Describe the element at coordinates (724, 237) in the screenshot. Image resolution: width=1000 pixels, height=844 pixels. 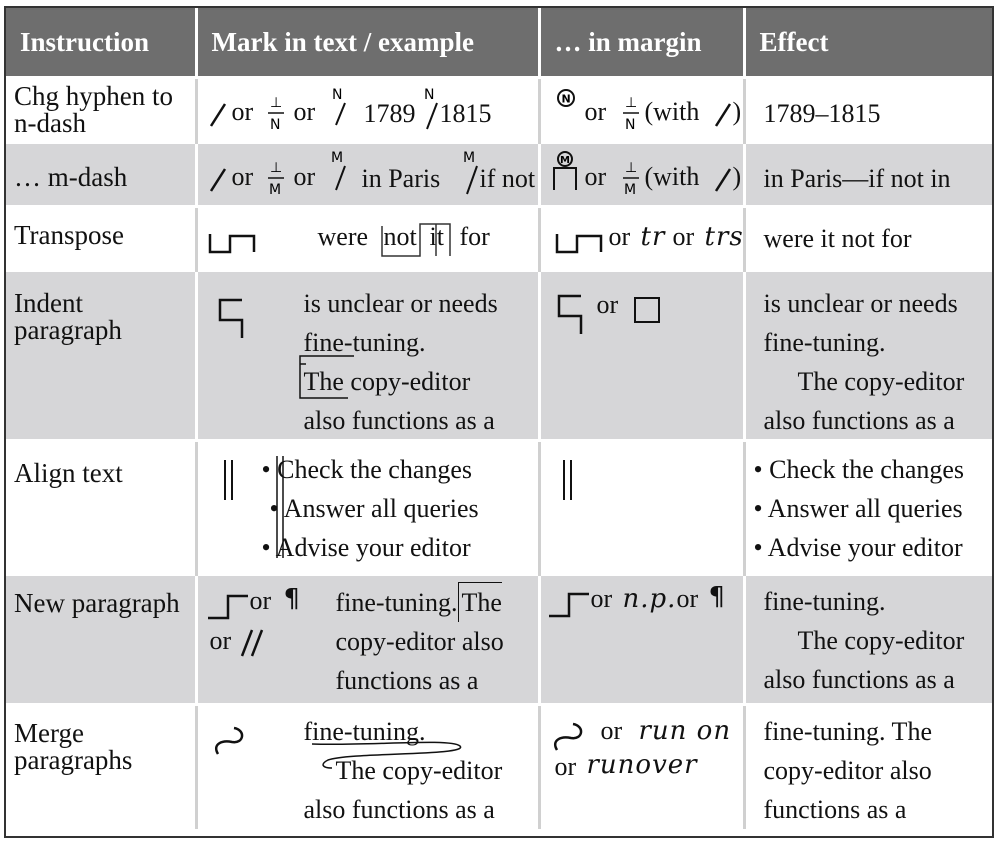
I see `trs-abbrev: trs` at that location.